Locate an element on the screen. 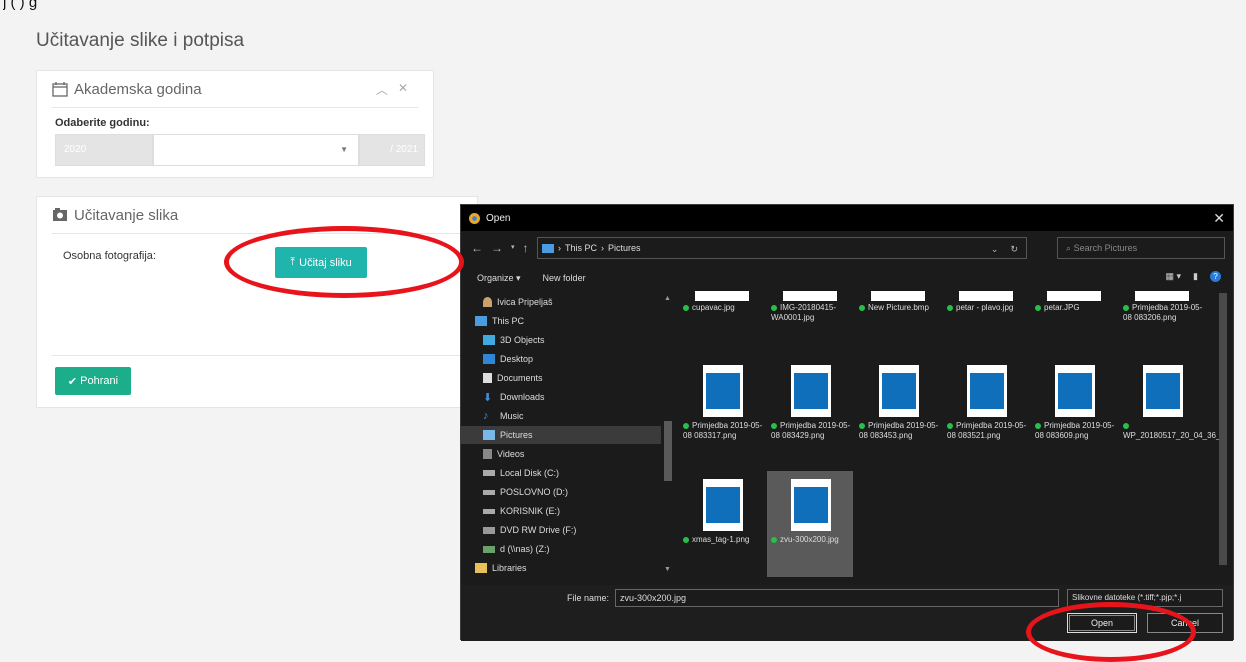 The height and width of the screenshot is (662, 1246). file-item: New Picture.bmp is located at coordinates (898, 321).